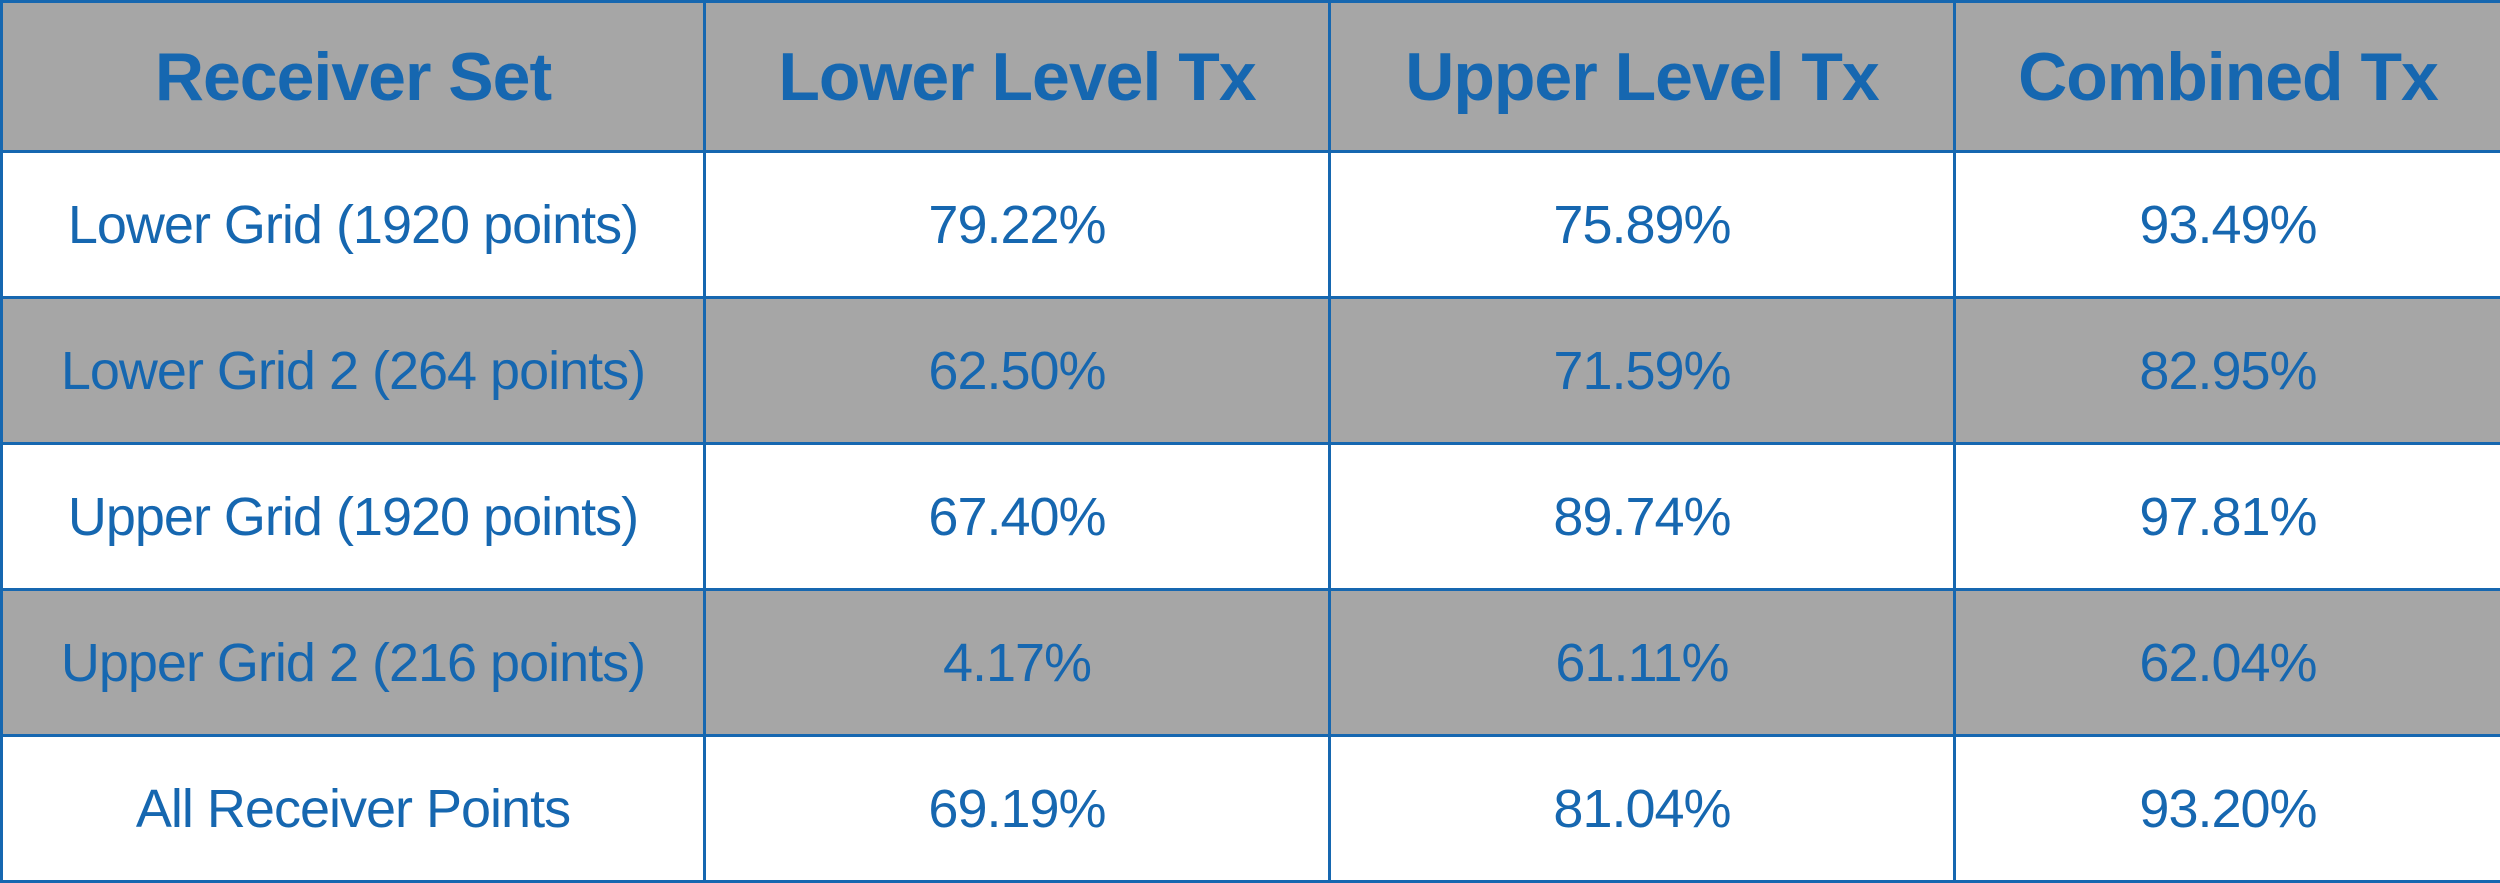  What do you see at coordinates (1017, 517) in the screenshot?
I see `lower-level-tx-cell: 67.40%` at bounding box center [1017, 517].